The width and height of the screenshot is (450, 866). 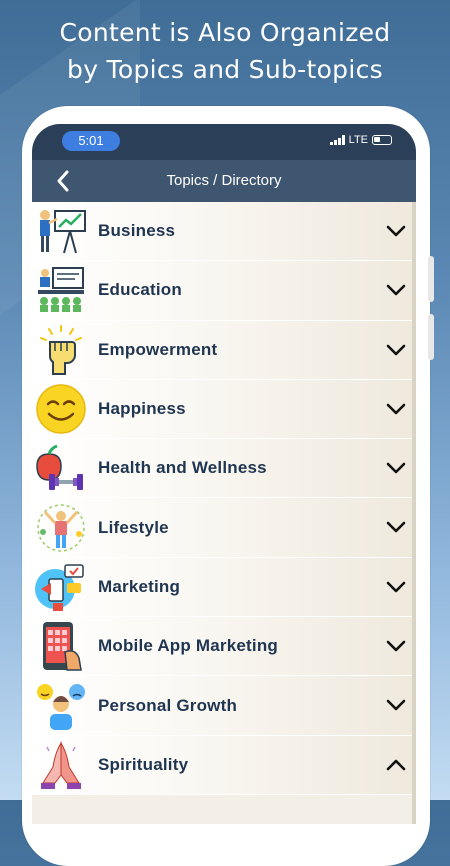 I want to click on megaphone-icon, so click(x=61, y=587).